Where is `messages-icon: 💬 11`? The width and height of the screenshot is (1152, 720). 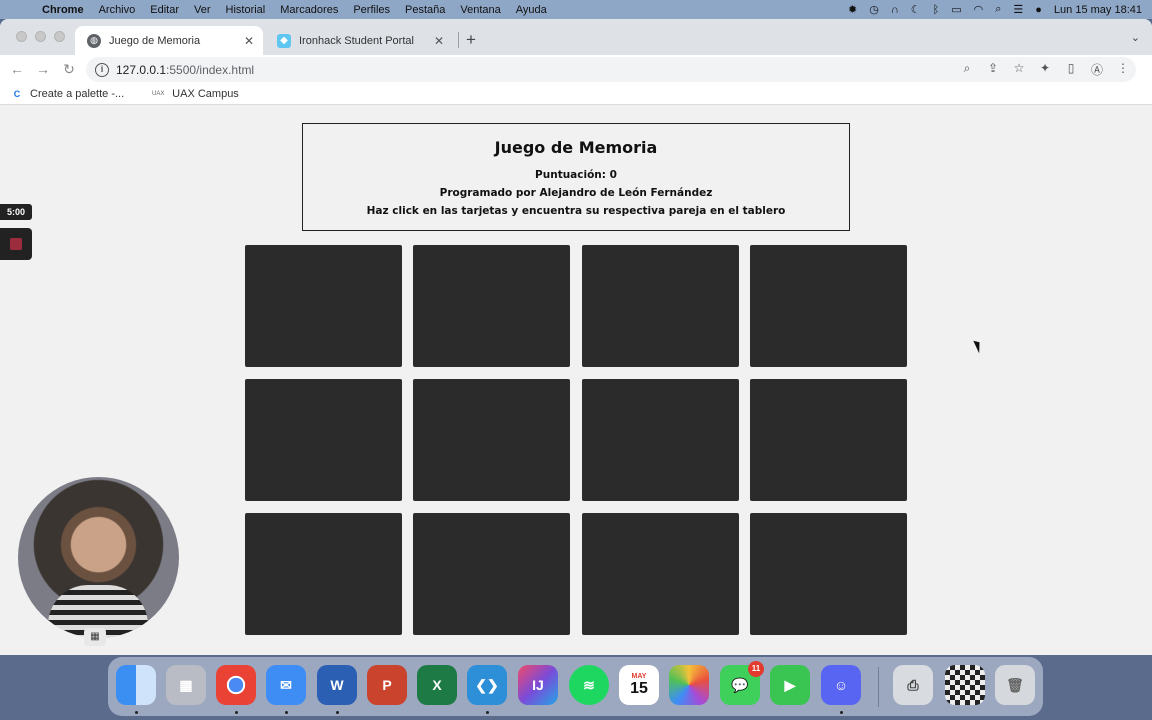 messages-icon: 💬 11 is located at coordinates (742, 683).